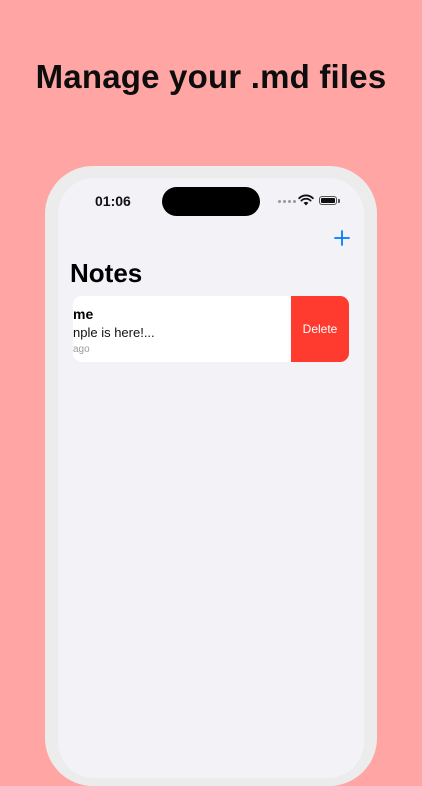 Image resolution: width=422 pixels, height=786 pixels. What do you see at coordinates (81, 349) in the screenshot?
I see `note-timestamp: ago` at bounding box center [81, 349].